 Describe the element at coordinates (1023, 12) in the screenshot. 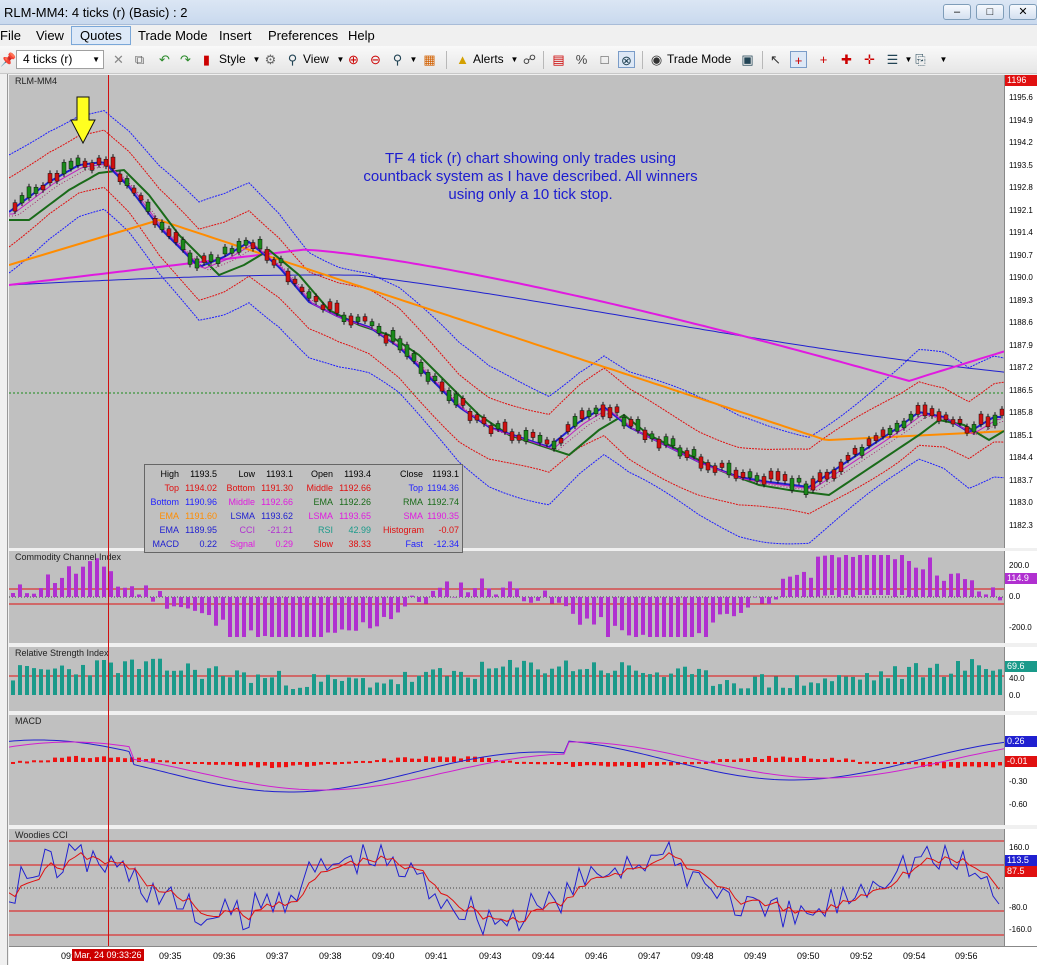

I see `close-button: ✕` at that location.